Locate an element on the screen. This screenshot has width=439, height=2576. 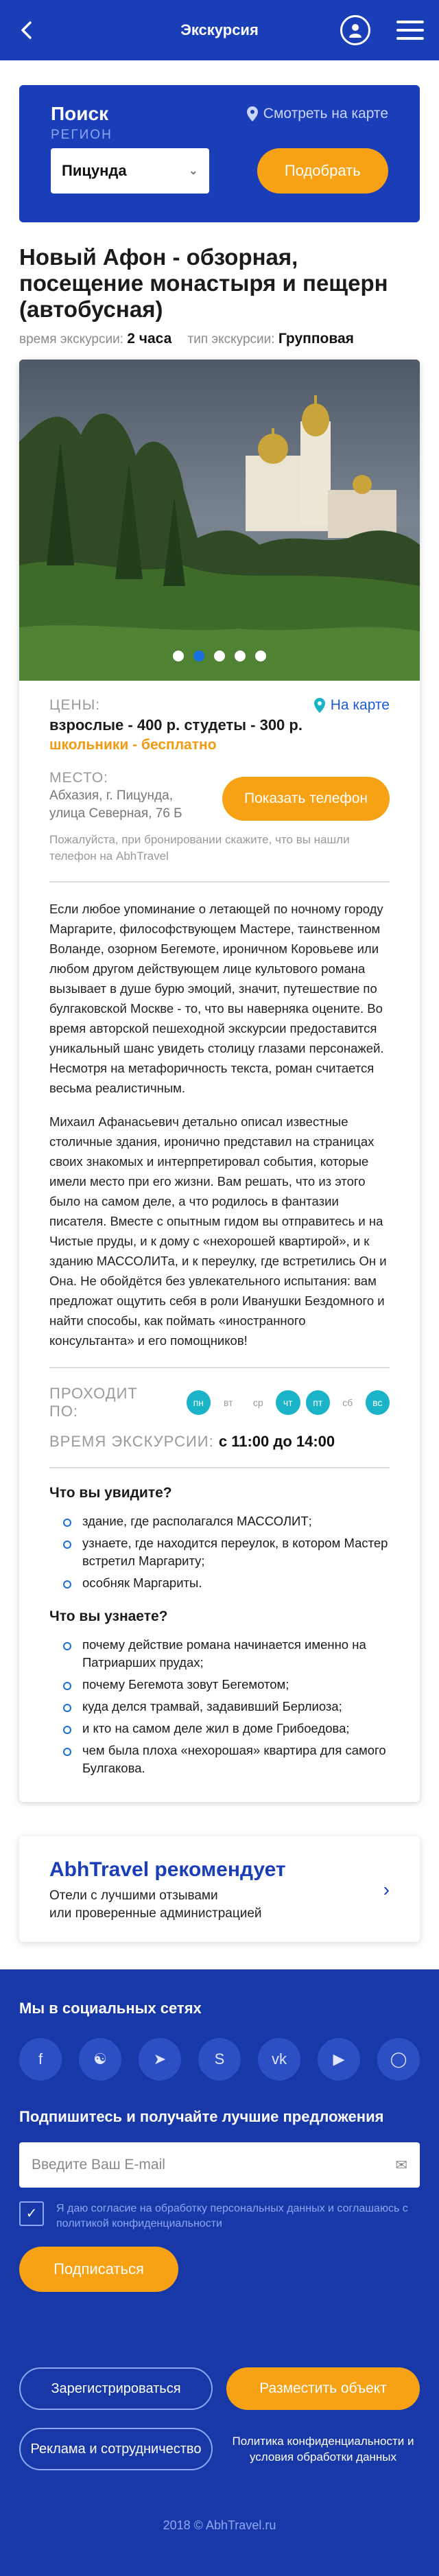
list-item: особняк Маргариты. is located at coordinates (226, 1583).